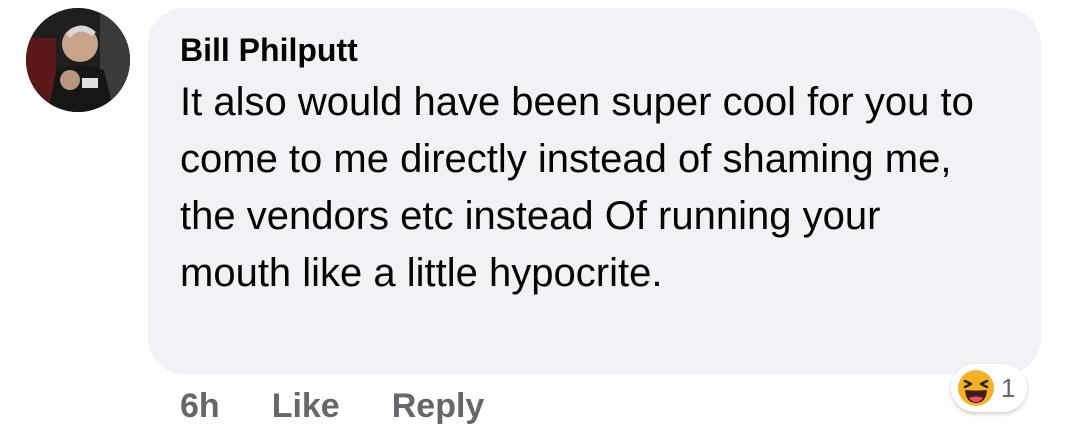 The image size is (1073, 439). I want to click on reaction-count: 1, so click(1008, 388).